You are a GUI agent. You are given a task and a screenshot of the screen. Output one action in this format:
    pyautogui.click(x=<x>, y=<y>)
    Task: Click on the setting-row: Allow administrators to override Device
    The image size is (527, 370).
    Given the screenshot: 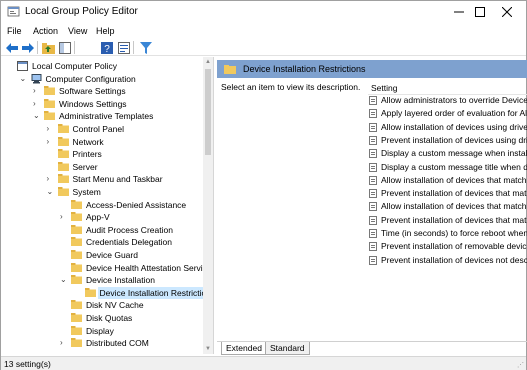 What is the action you would take?
    pyautogui.click(x=448, y=100)
    